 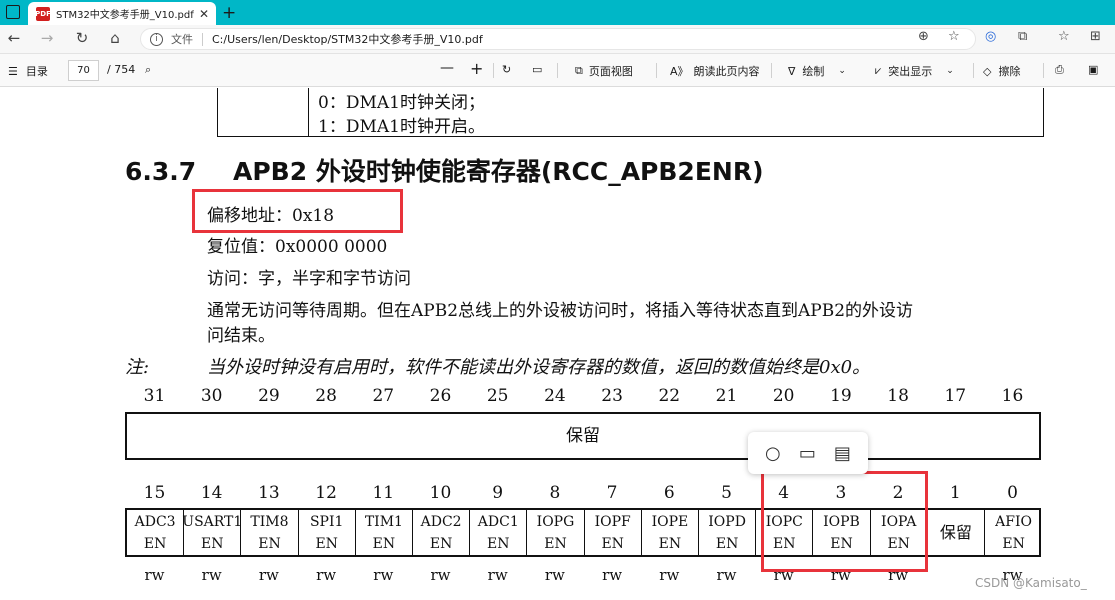 What do you see at coordinates (211, 396) in the screenshot?
I see `bit-number: 30` at bounding box center [211, 396].